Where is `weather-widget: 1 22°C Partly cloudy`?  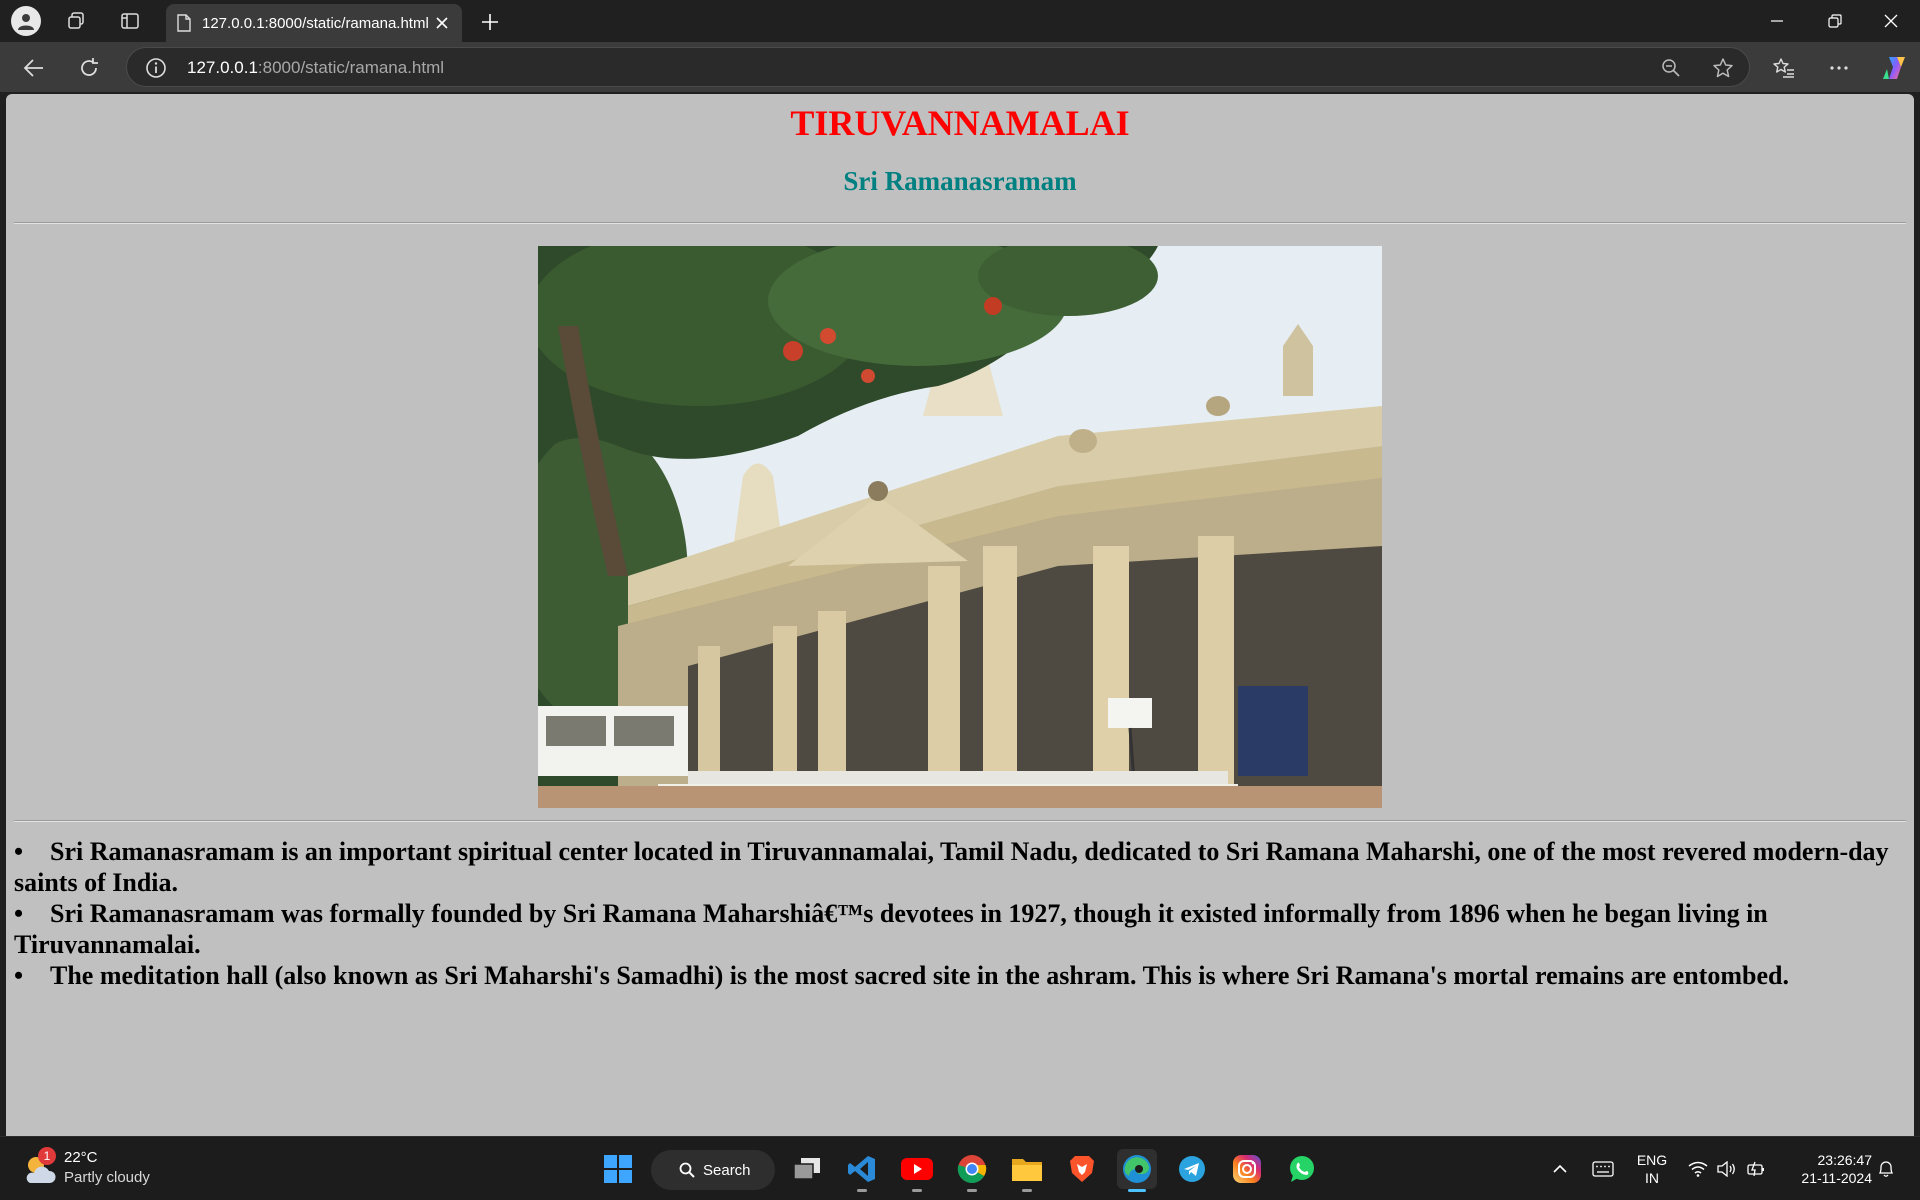 weather-widget: 1 22°C Partly cloudy is located at coordinates (92, 1169).